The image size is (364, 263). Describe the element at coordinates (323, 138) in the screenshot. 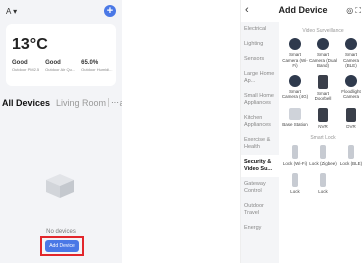

I see `section-title: Smart Lock` at that location.